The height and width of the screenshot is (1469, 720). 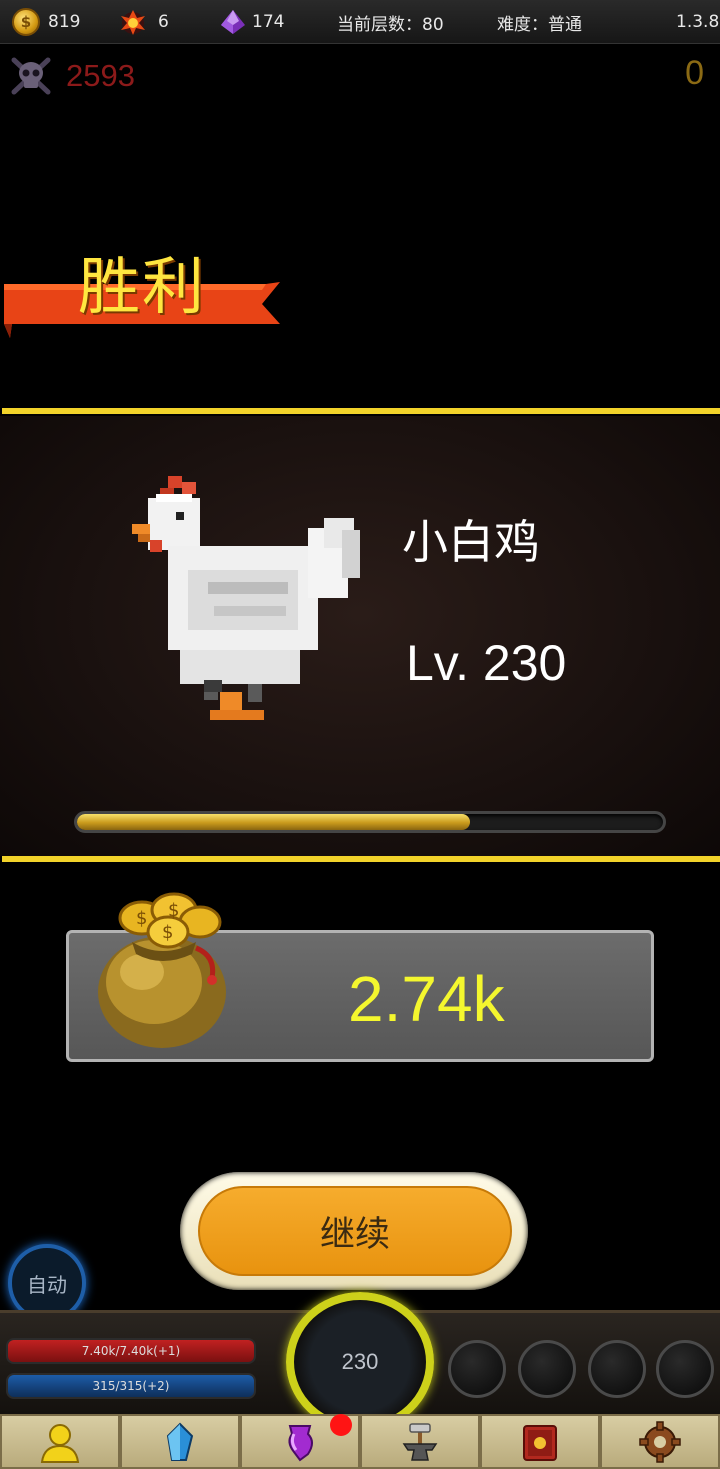 What do you see at coordinates (361, 859) in the screenshot?
I see `divider-bottom` at bounding box center [361, 859].